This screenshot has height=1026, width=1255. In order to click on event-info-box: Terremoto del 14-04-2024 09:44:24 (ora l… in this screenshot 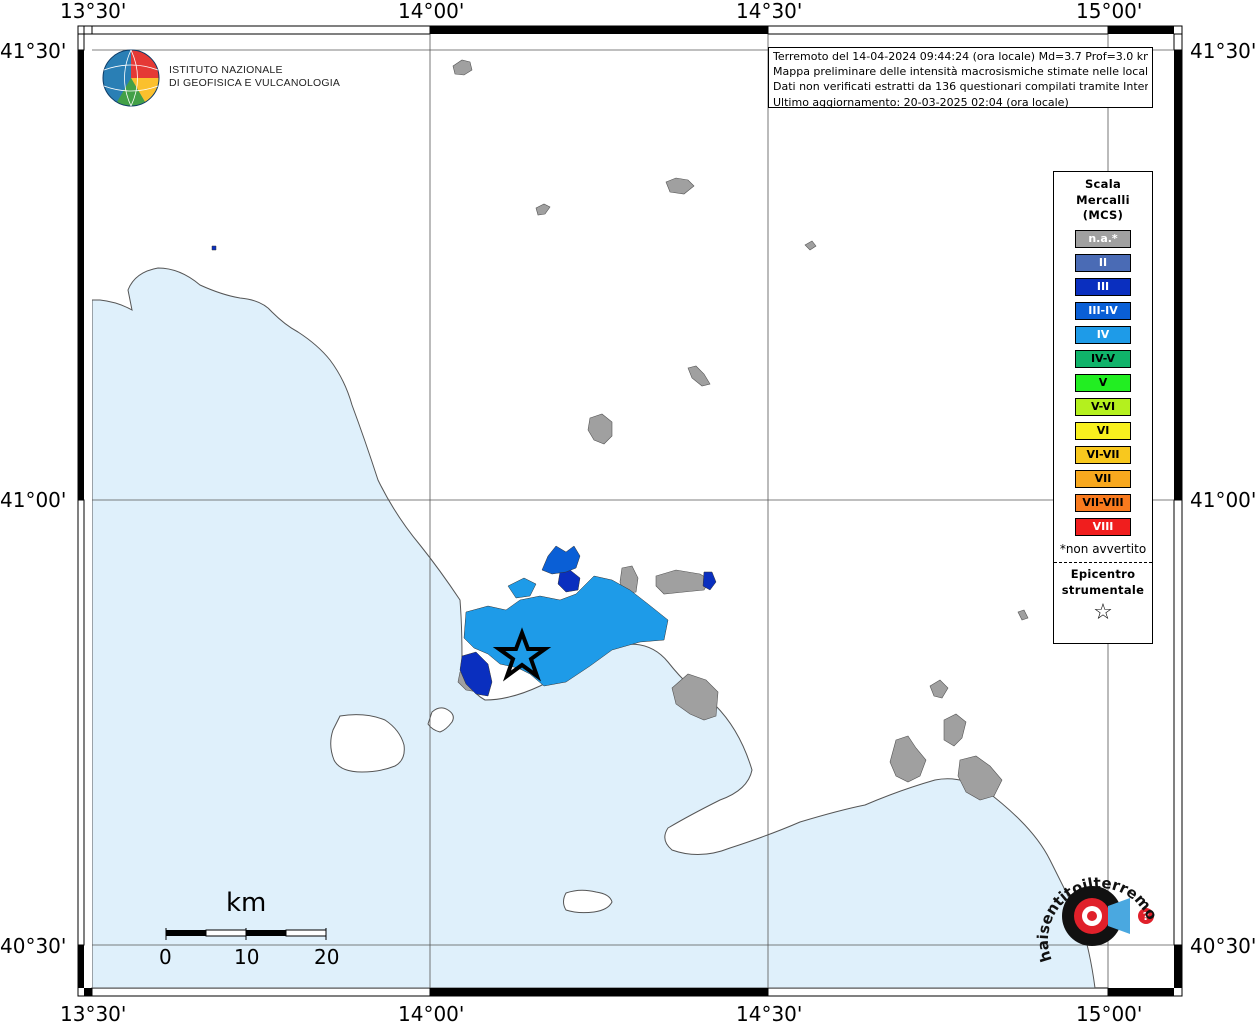, I will do `click(960, 78)`.